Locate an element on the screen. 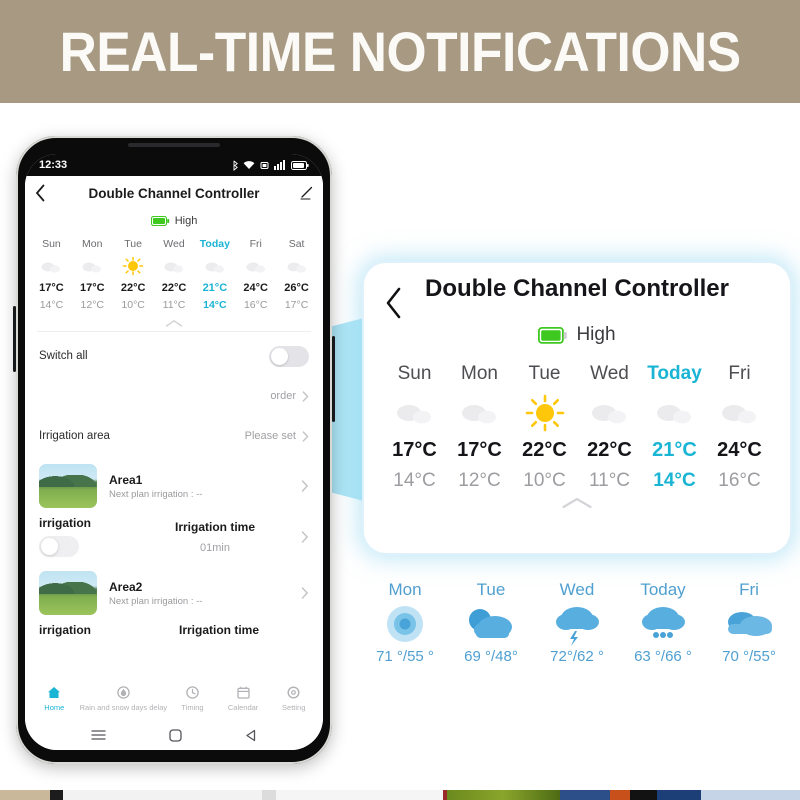 The height and width of the screenshot is (800, 800). list-item: Area2 Next plan irrigation : -- is located at coordinates (174, 593).